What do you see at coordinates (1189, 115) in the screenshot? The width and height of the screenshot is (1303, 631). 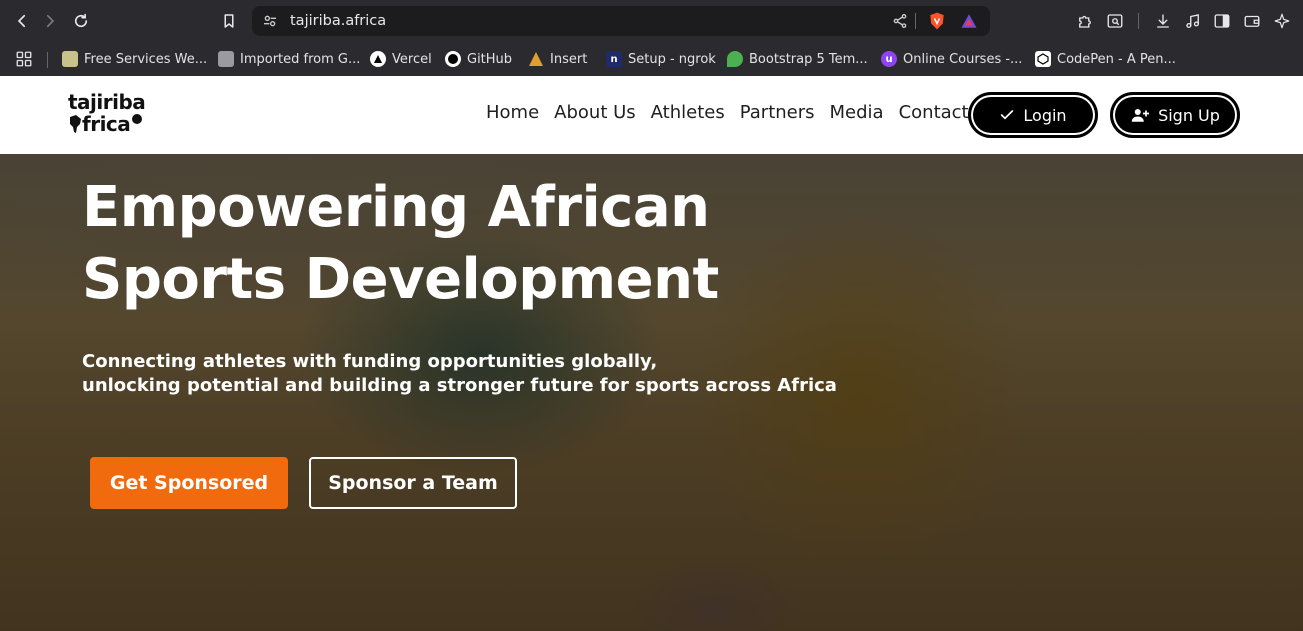 I see `signup-label: Sign Up` at bounding box center [1189, 115].